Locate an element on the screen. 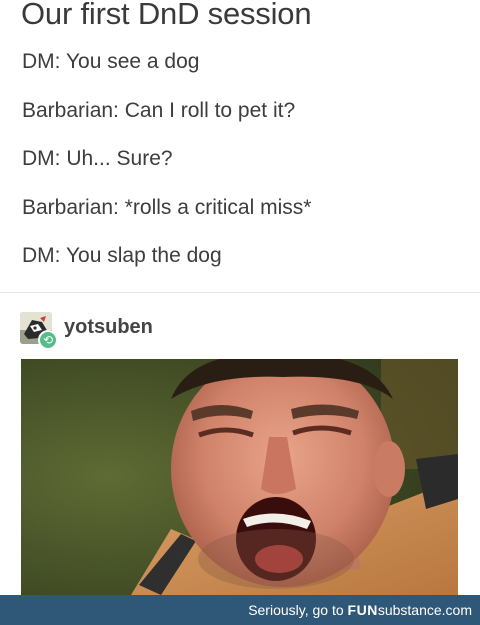 The width and height of the screenshot is (480, 625). watermark-domain: .com is located at coordinates (456, 610).